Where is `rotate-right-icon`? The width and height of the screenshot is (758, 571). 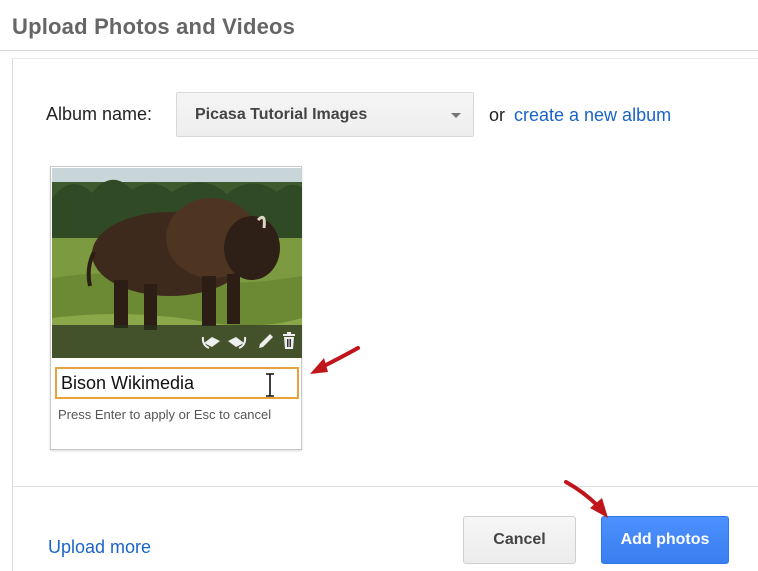
rotate-right-icon is located at coordinates (237, 341).